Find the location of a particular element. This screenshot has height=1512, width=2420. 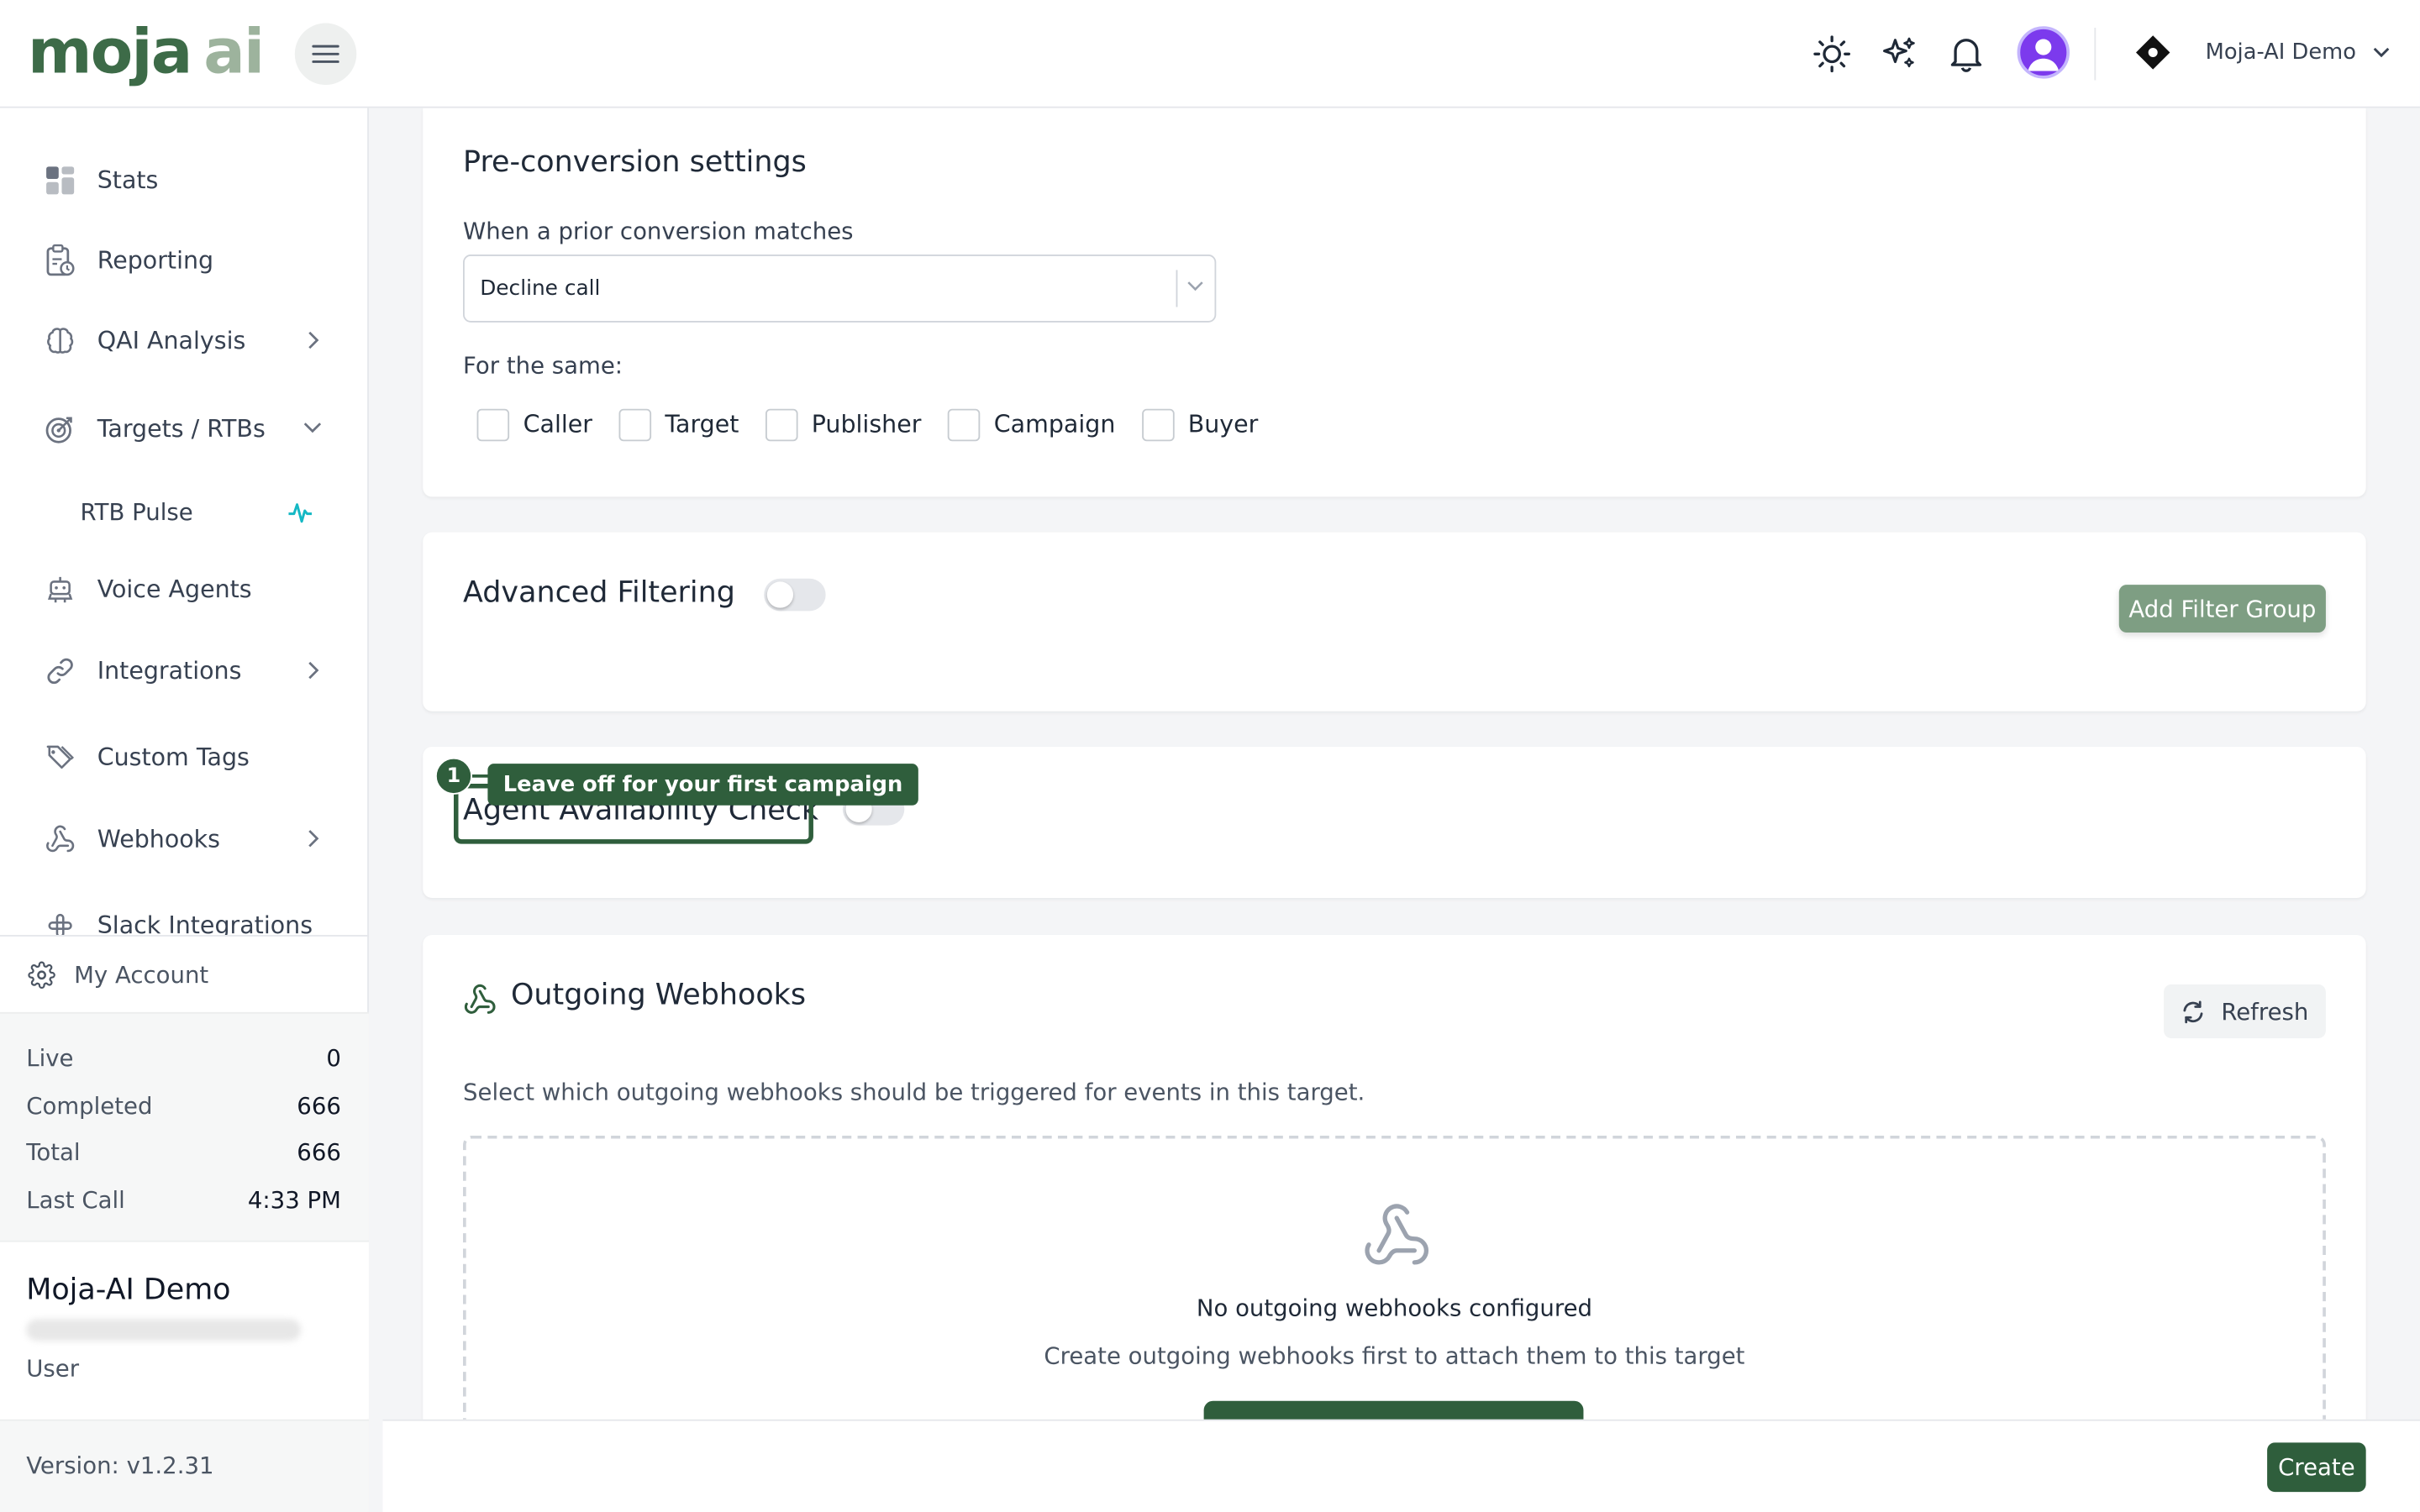

app-version: Version: v1.2.31 is located at coordinates (184, 1465).